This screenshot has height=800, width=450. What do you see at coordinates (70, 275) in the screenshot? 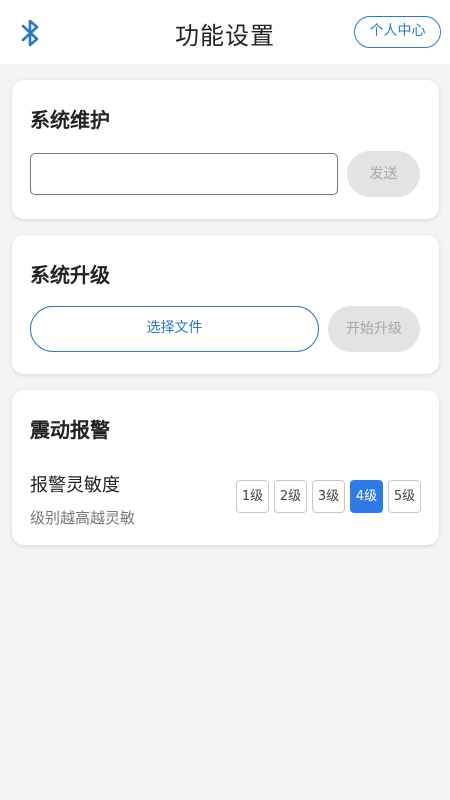
I see `system-upgrade-title: 系统升级` at bounding box center [70, 275].